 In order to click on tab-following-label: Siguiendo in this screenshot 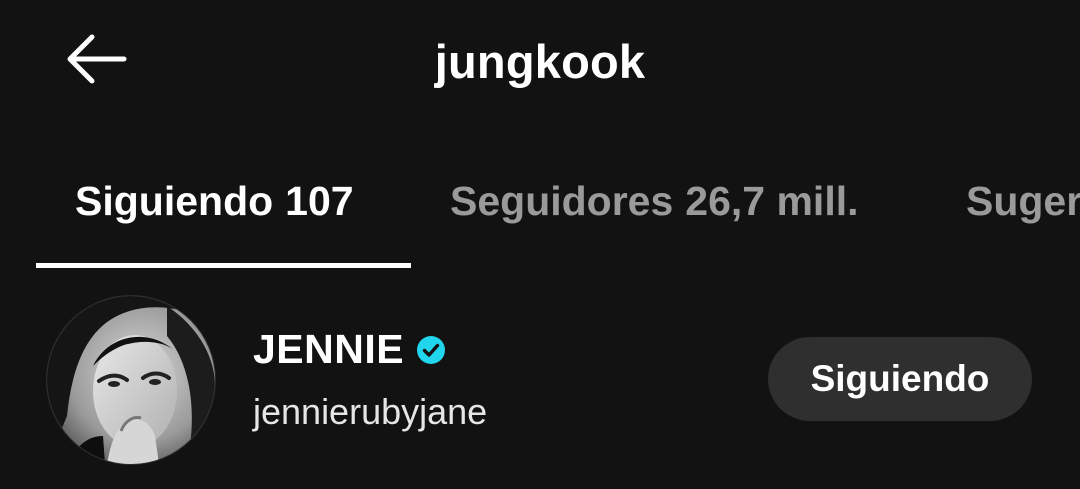, I will do `click(174, 201)`.